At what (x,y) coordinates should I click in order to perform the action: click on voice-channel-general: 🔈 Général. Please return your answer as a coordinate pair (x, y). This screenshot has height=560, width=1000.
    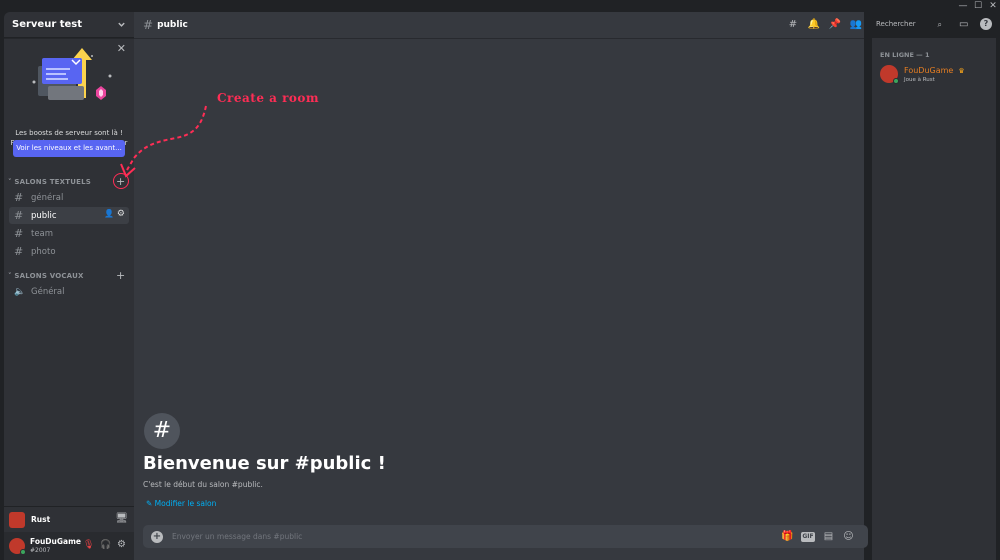
    Looking at the image, I should click on (69, 291).